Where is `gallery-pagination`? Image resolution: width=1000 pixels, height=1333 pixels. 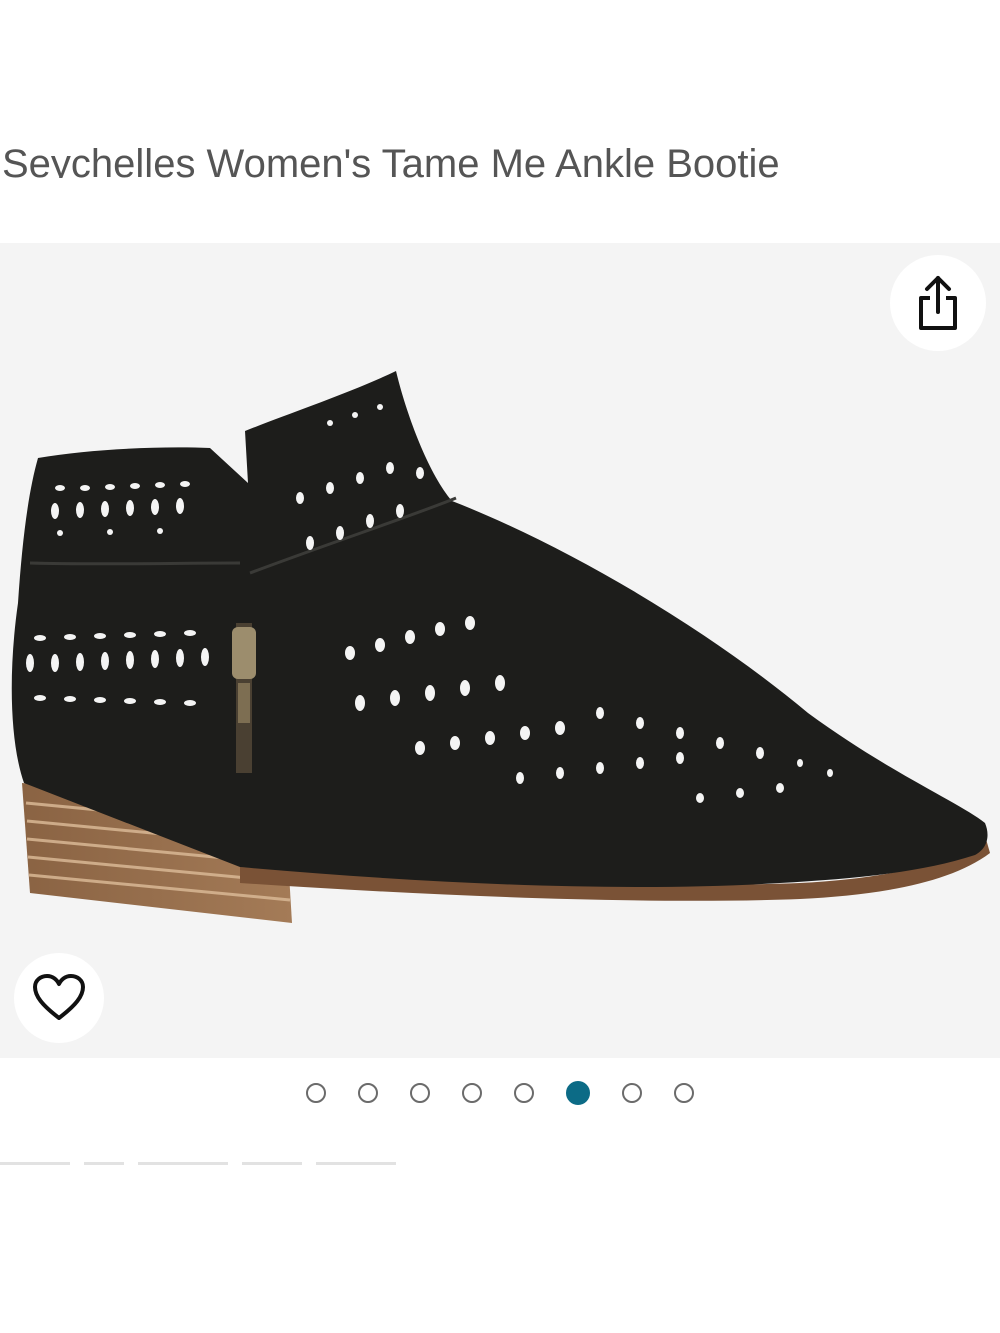 gallery-pagination is located at coordinates (500, 1093).